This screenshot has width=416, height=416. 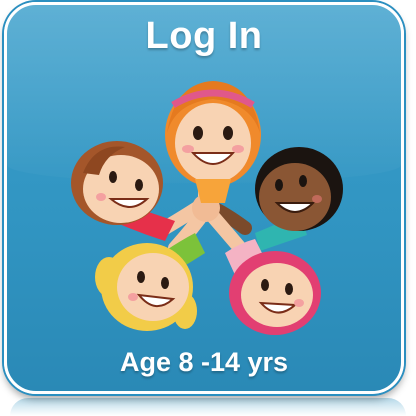 What do you see at coordinates (150, 282) in the screenshot?
I see `girl-blonde-hair-icon` at bounding box center [150, 282].